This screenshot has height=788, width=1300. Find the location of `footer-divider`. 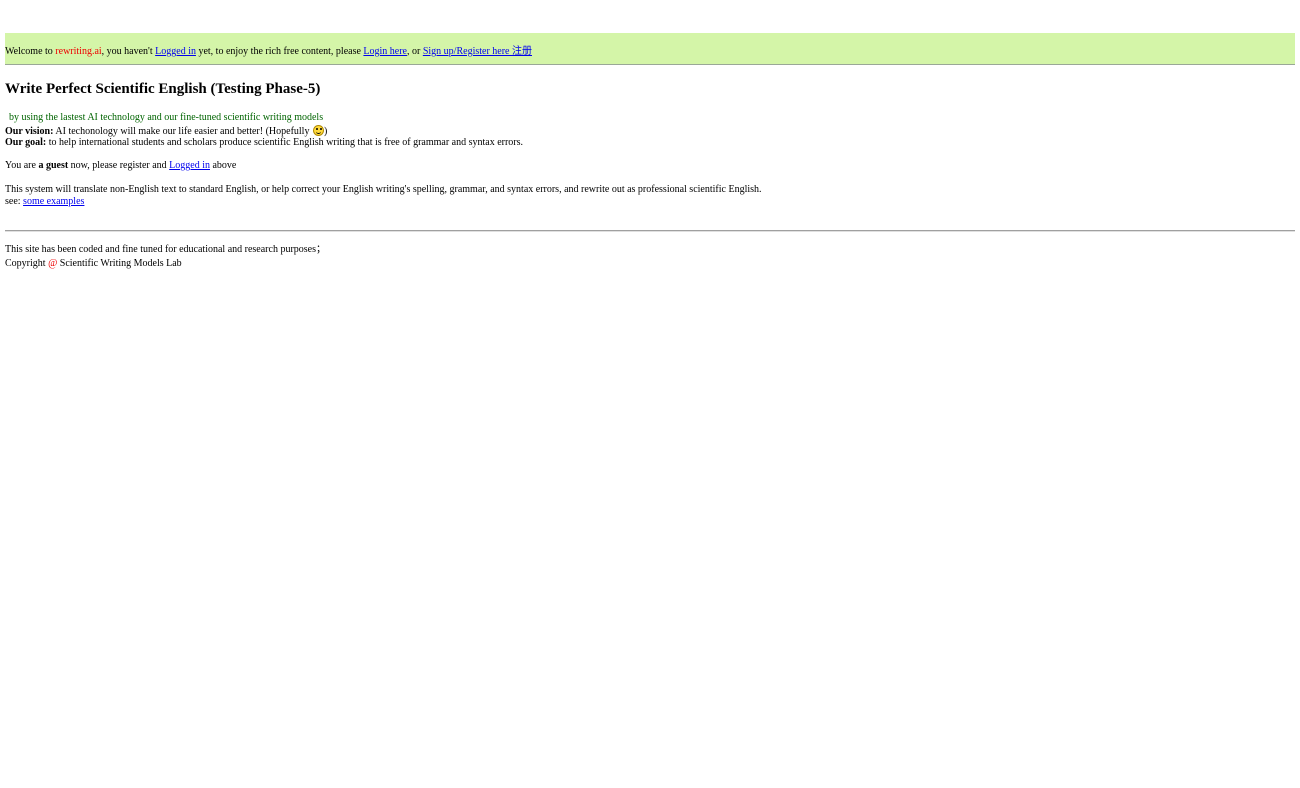

footer-divider is located at coordinates (650, 231).